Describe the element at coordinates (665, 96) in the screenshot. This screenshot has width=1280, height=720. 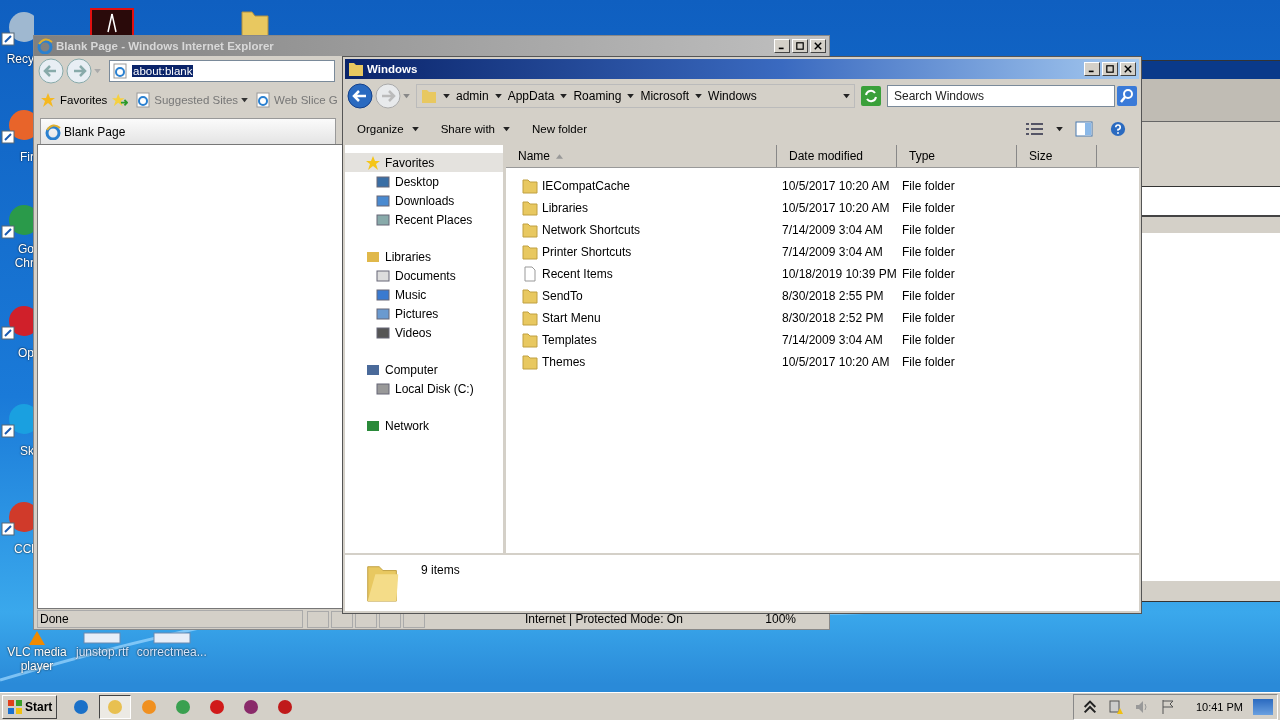
I see `breadcrumb-item: Microsoft` at that location.